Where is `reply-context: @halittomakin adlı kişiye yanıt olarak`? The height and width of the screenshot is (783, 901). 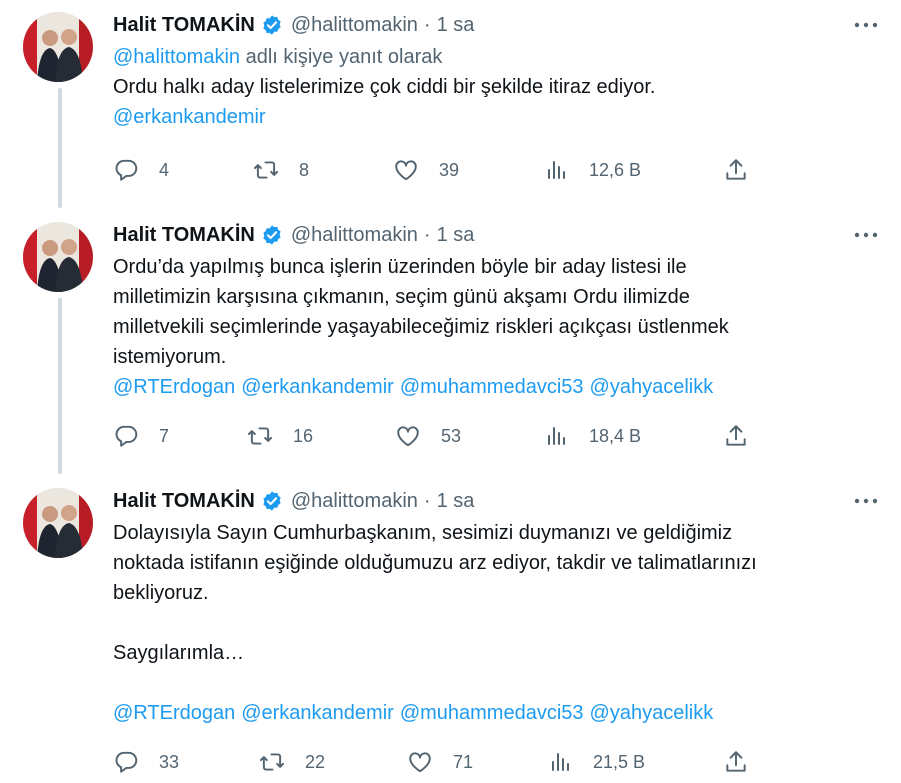 reply-context: @halittomakin adlı kişiye yanıt olarak is located at coordinates (497, 57).